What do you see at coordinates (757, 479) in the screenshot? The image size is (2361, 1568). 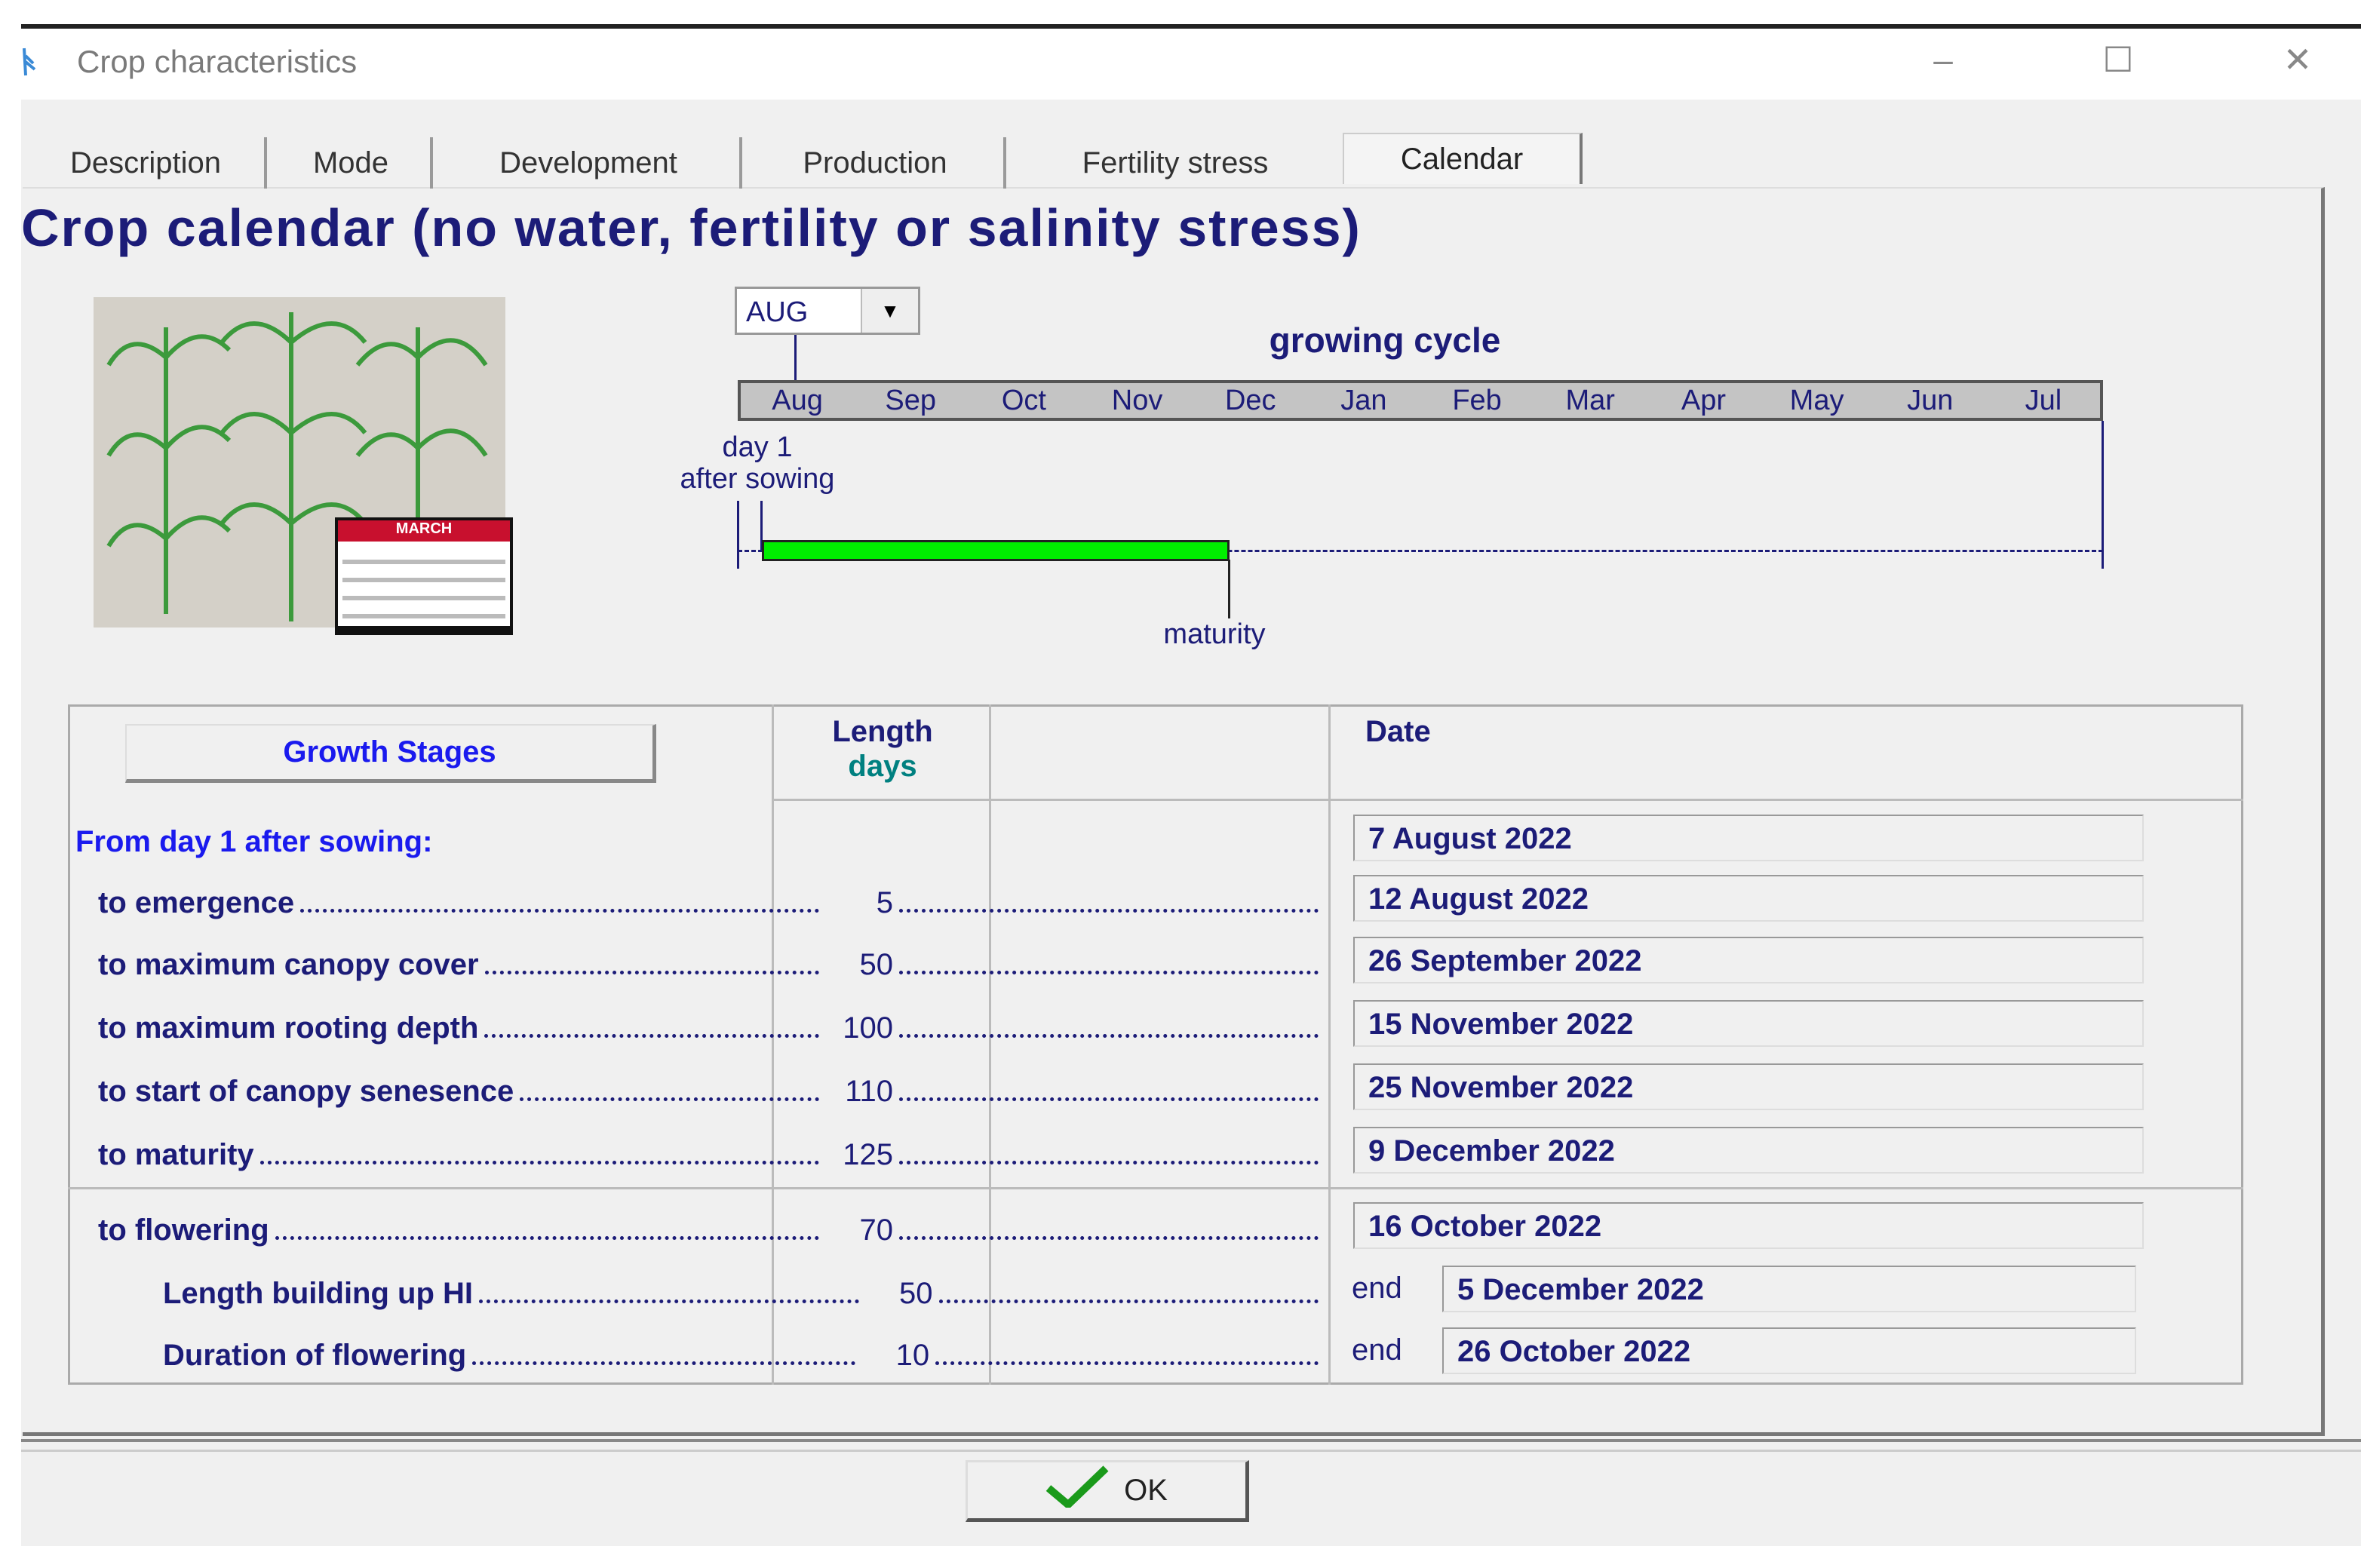 I see `after-sowing-label: after sowing` at bounding box center [757, 479].